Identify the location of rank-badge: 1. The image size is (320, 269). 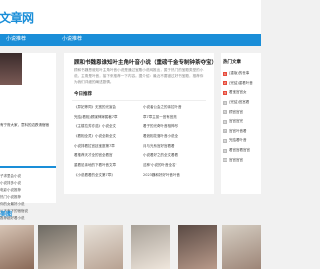
(225, 73).